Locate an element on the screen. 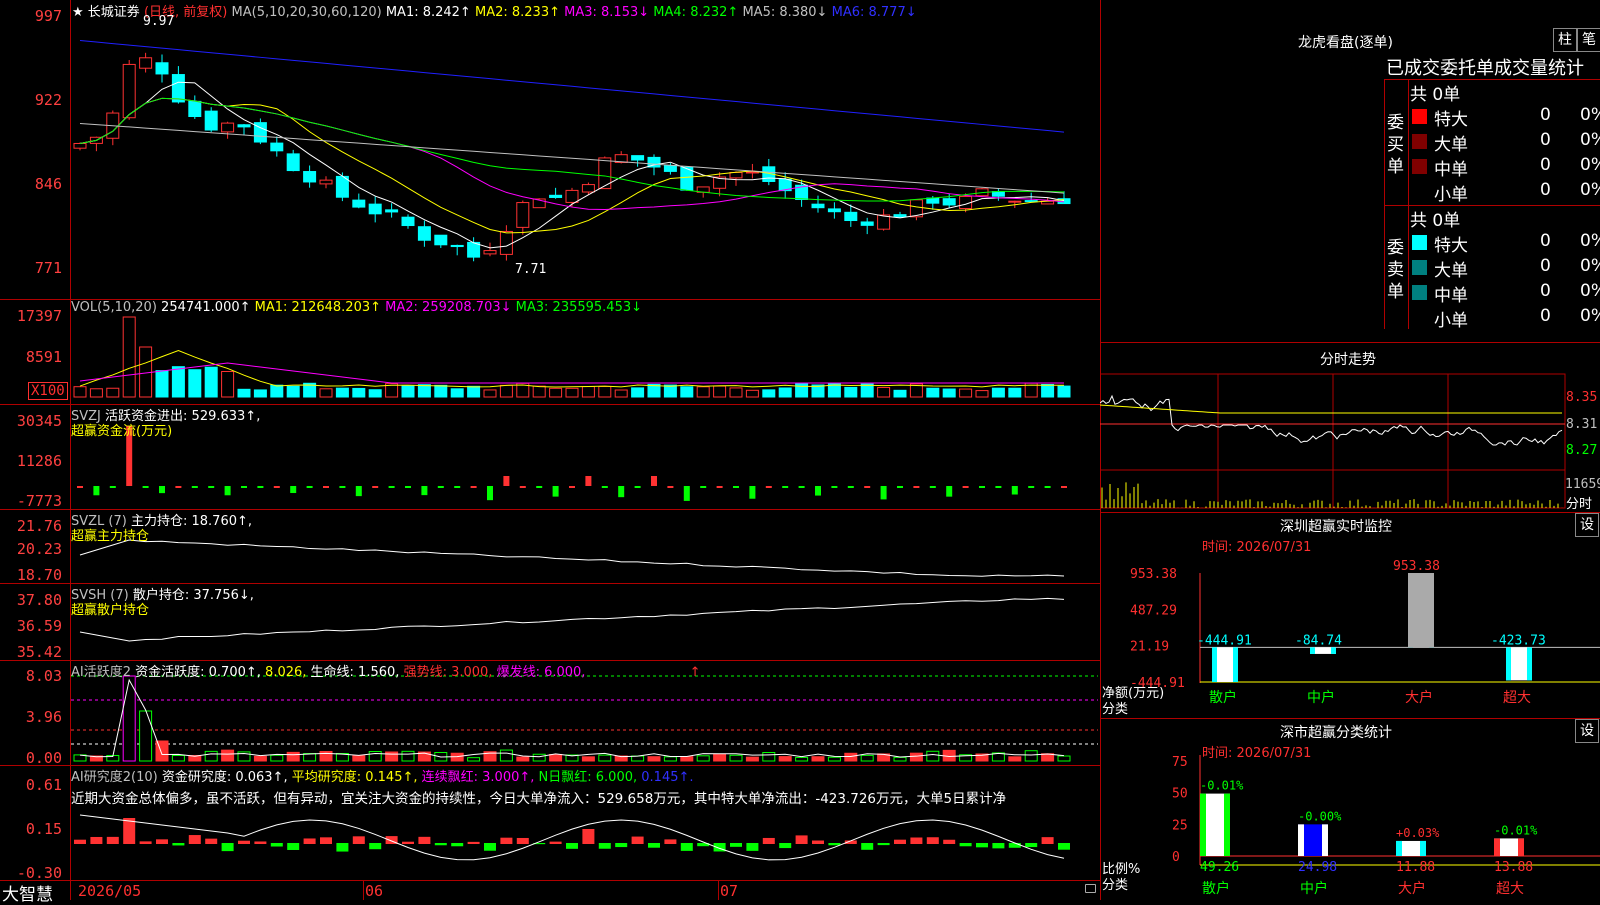 This screenshot has width=1600, height=905. vol-unit-box: X100 is located at coordinates (48, 391).